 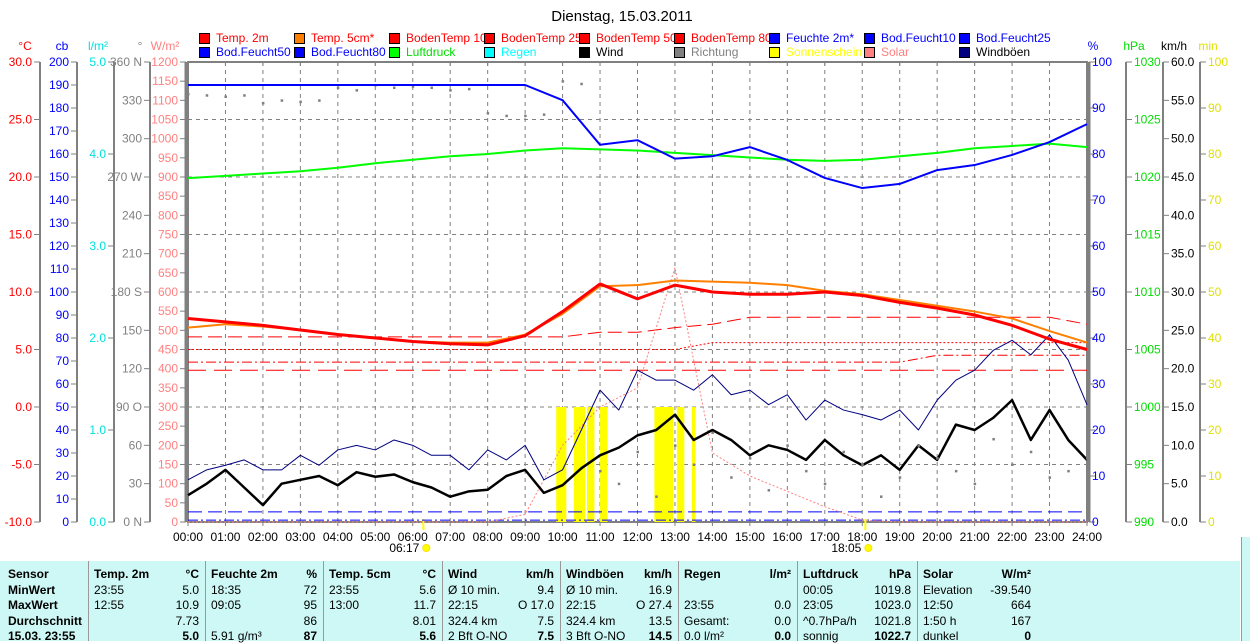 I want to click on legend-item: Bod.Feucht25, so click(x=1005, y=38).